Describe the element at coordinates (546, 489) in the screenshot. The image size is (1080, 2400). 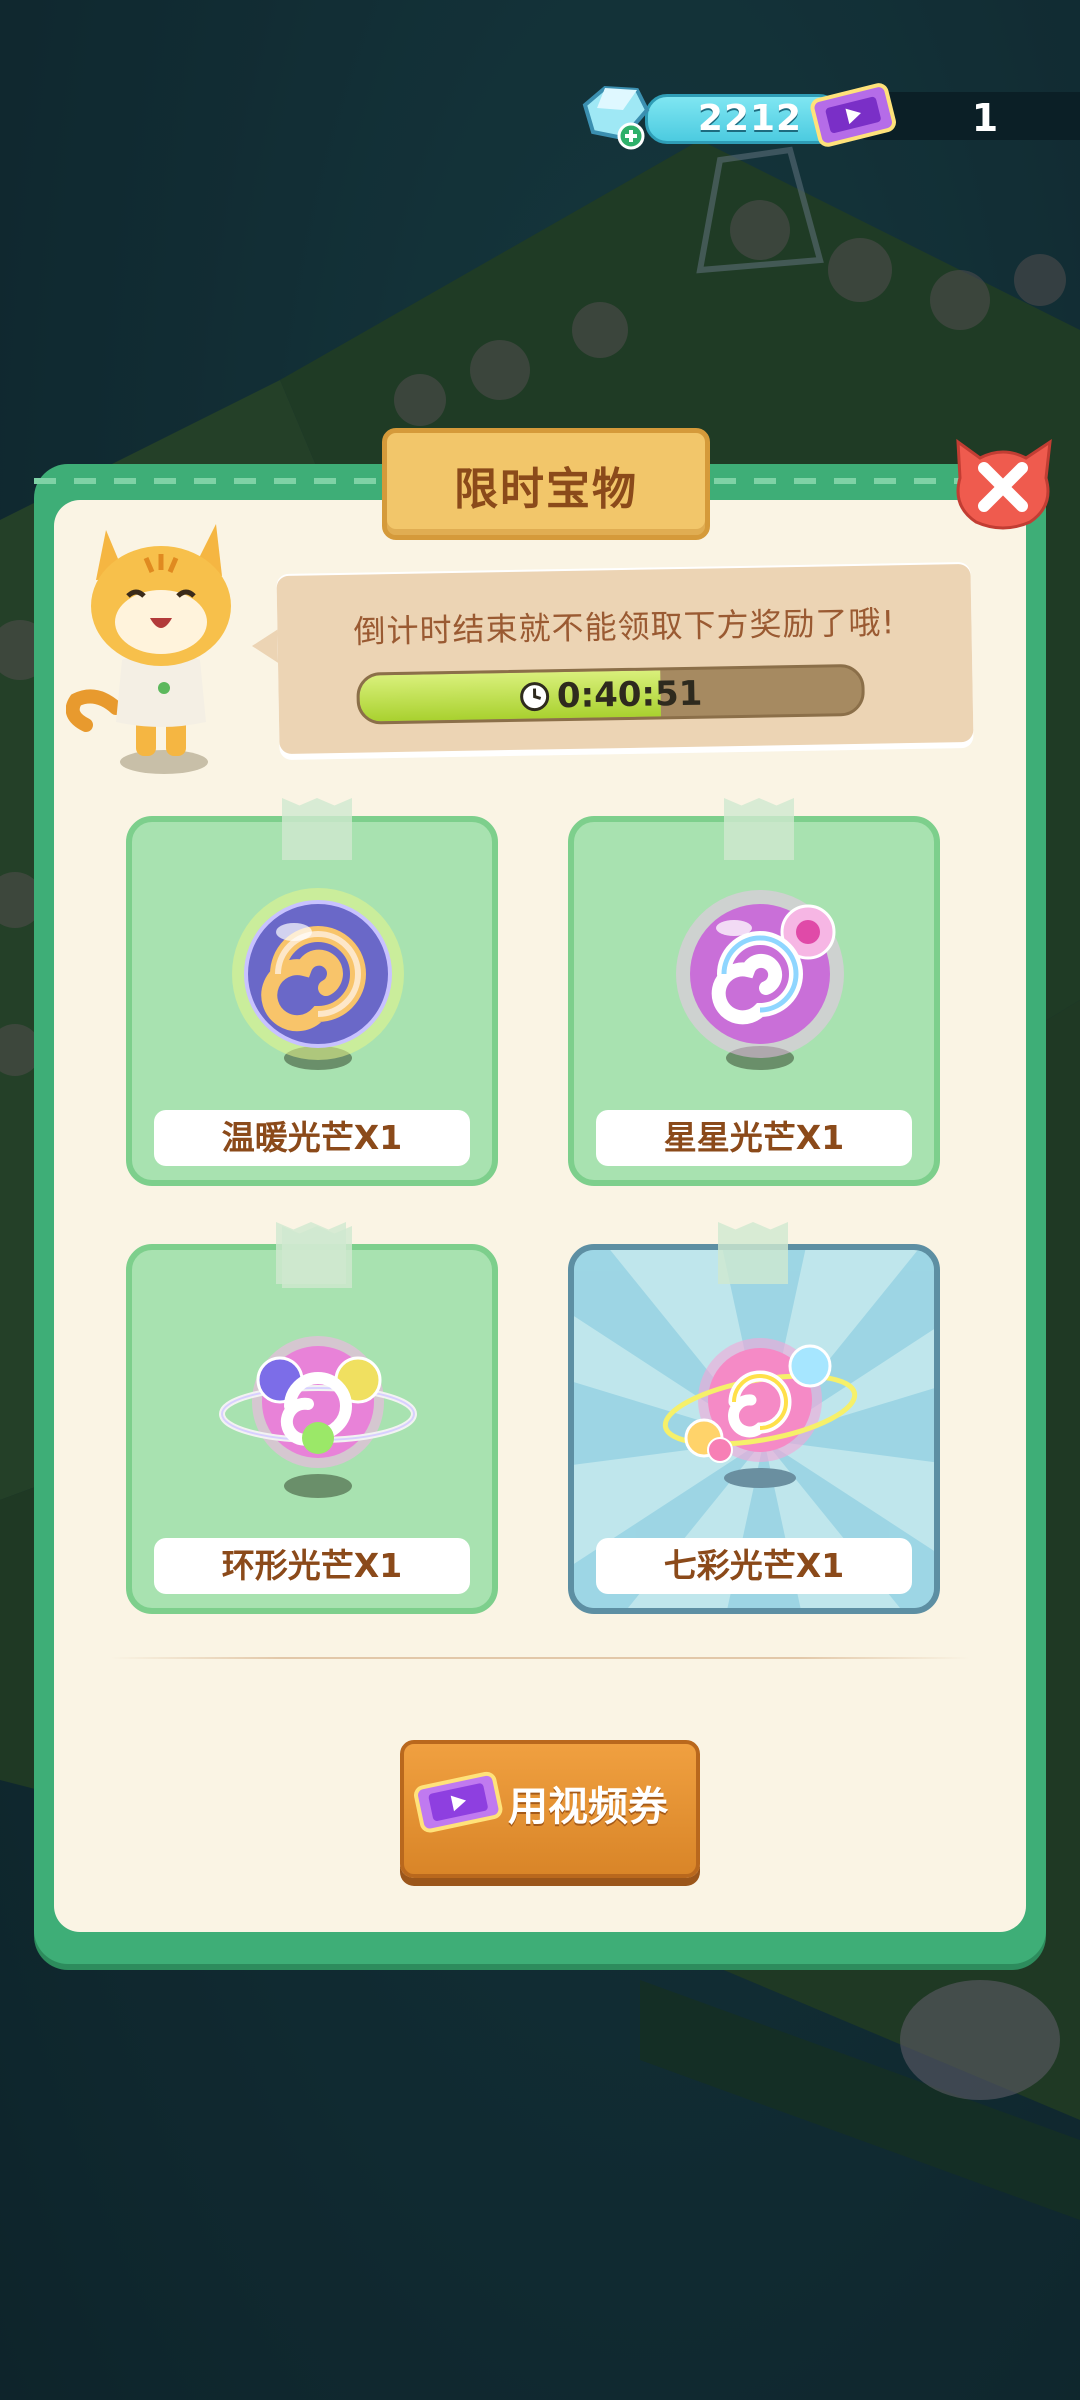
I see `dialog-title: 限时宝物` at that location.